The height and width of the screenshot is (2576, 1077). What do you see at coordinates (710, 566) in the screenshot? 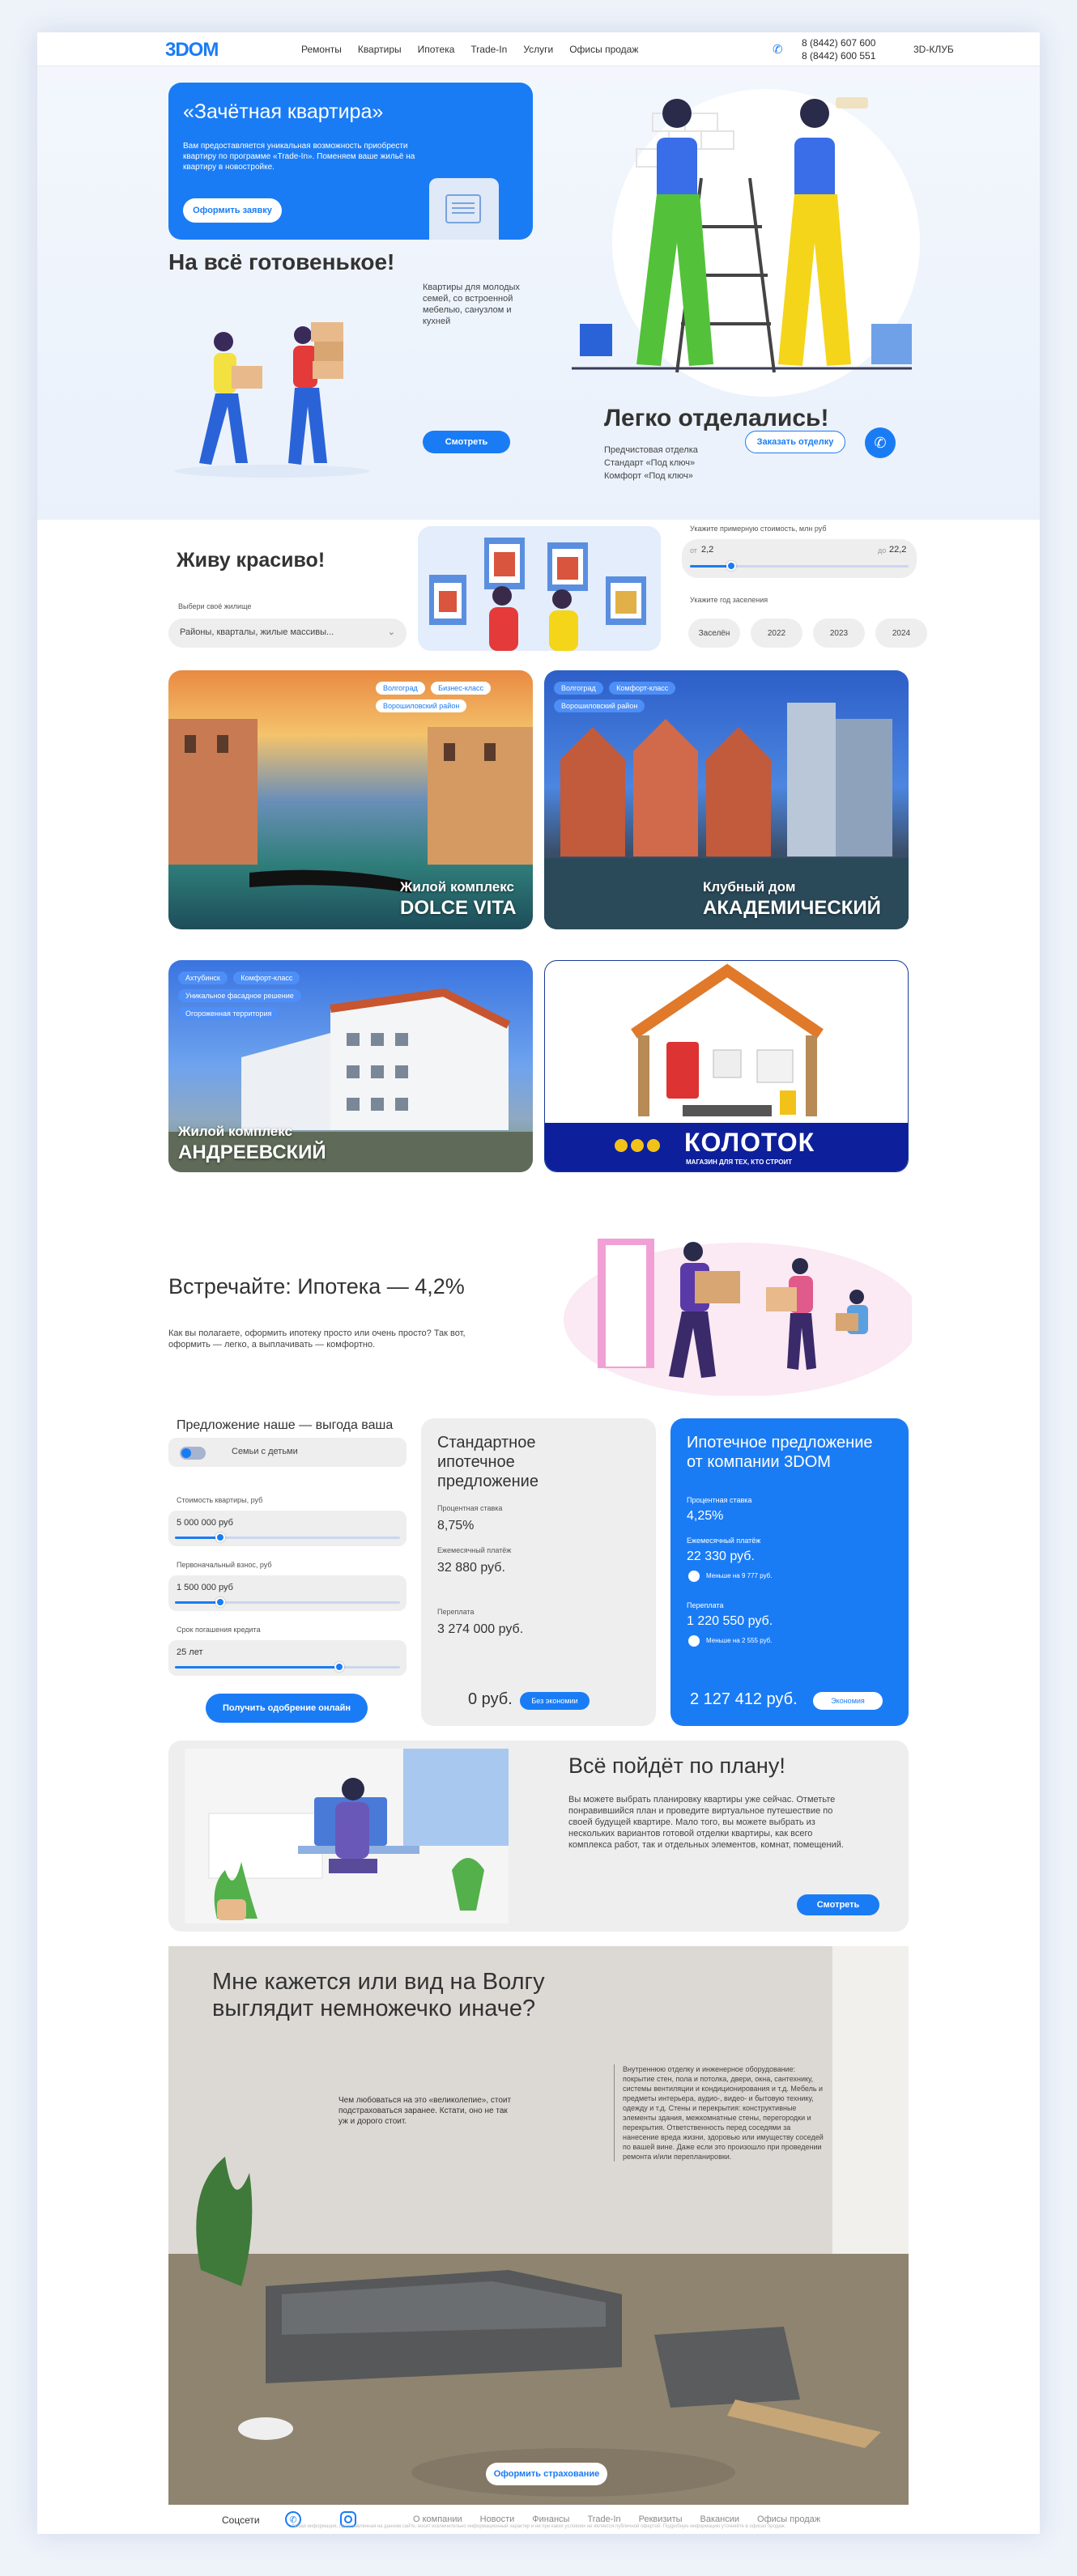
I see `price-track-fill` at bounding box center [710, 566].